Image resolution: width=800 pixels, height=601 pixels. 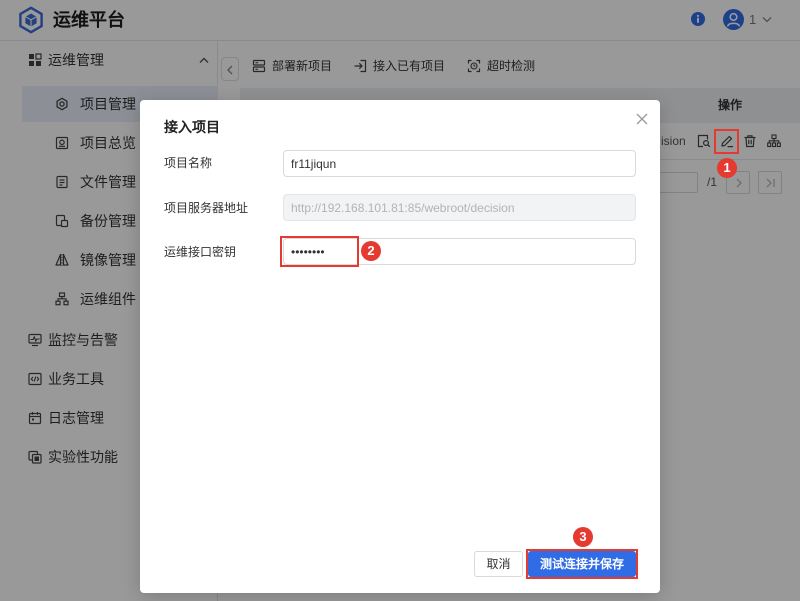 I want to click on server-address-input, so click(x=459, y=207).